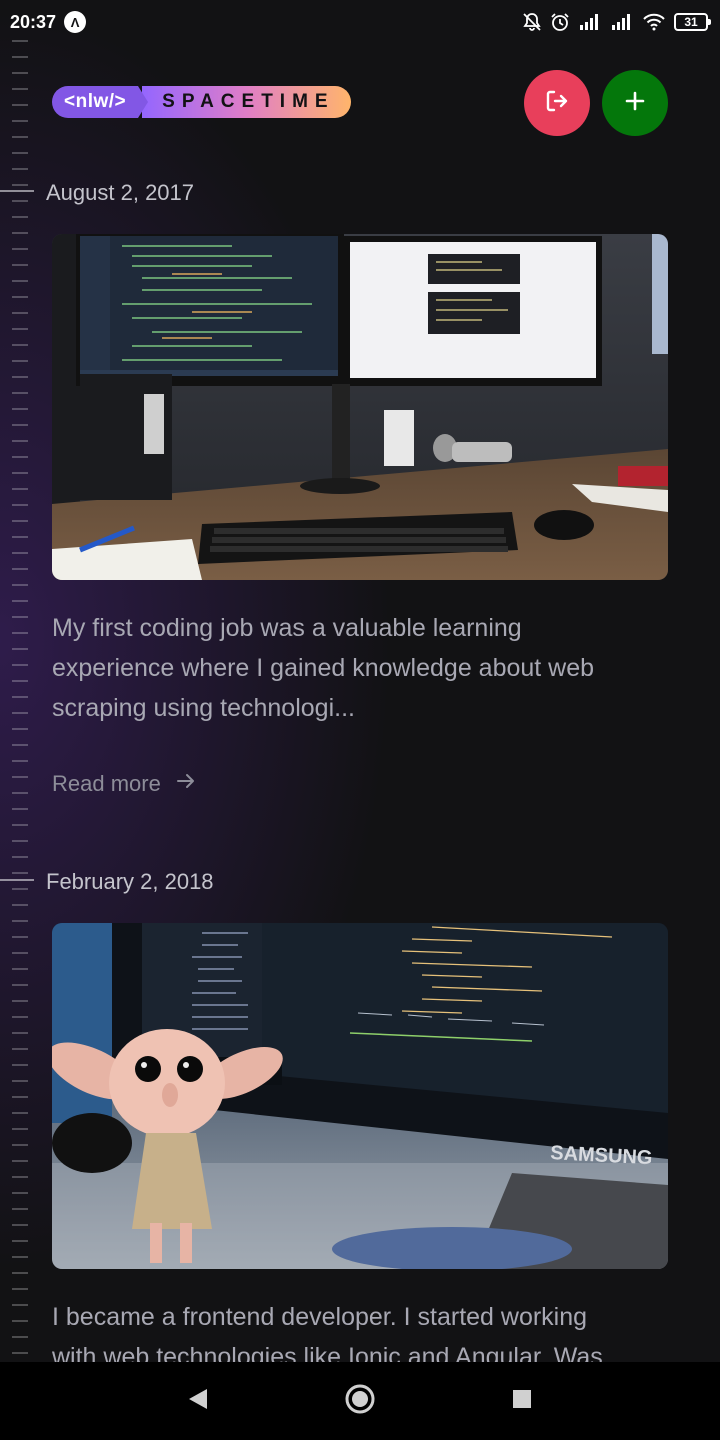  I want to click on back-triangle-icon, so click(198, 1401).